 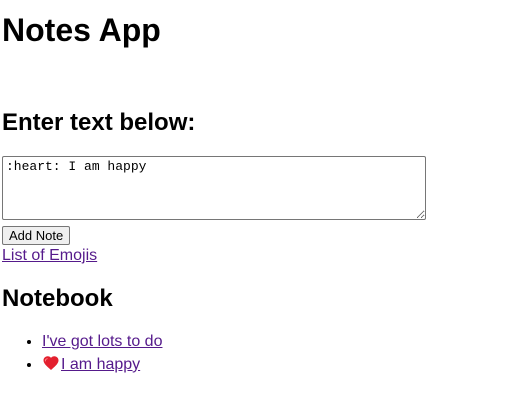 What do you see at coordinates (36, 235) in the screenshot?
I see `add-note-button: Add Note` at bounding box center [36, 235].